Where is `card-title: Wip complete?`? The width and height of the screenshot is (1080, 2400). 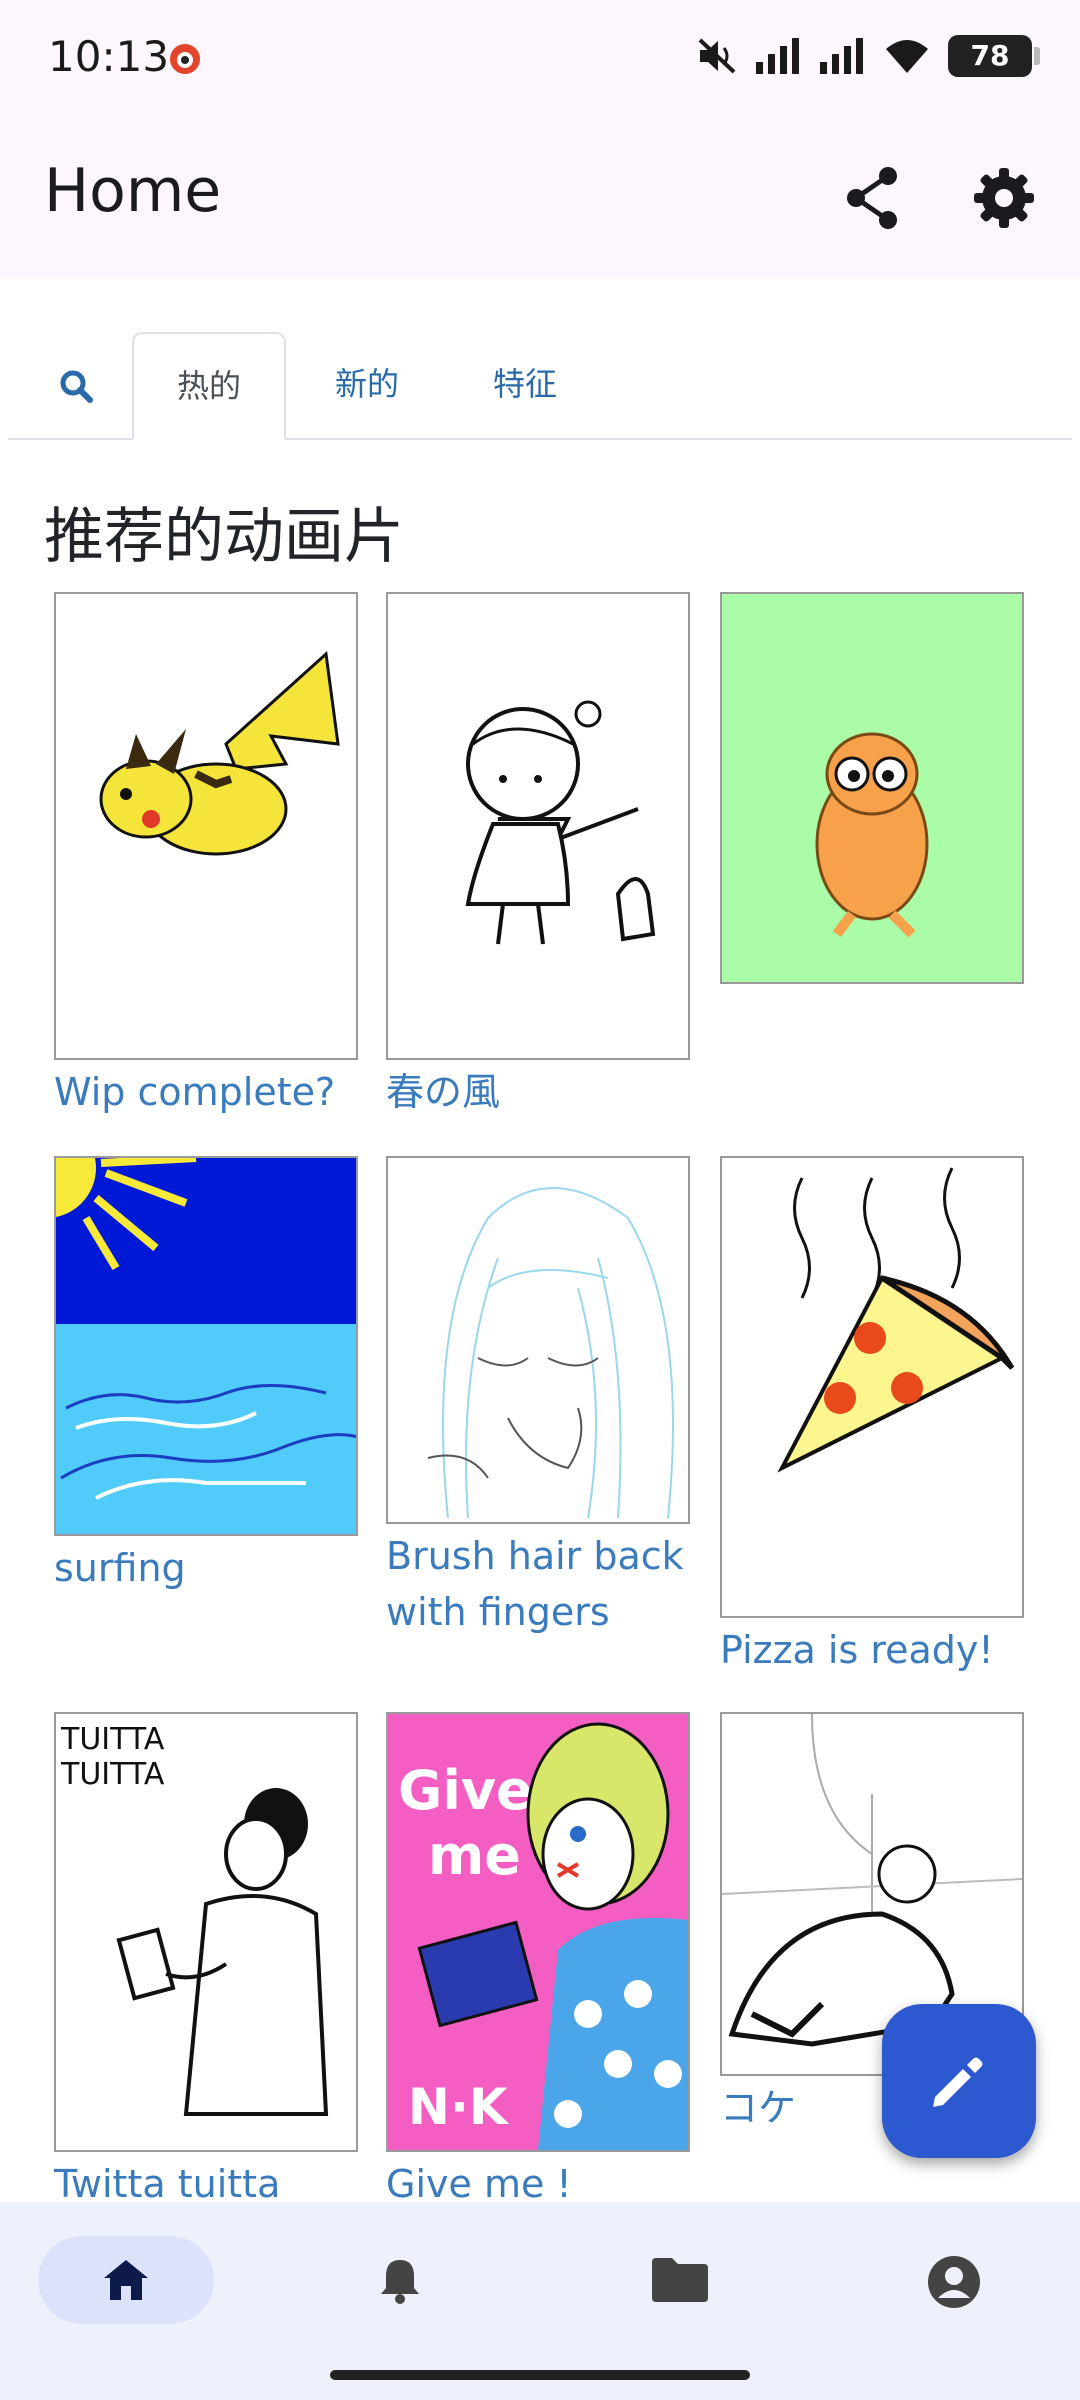
card-title: Wip complete? is located at coordinates (204, 1092).